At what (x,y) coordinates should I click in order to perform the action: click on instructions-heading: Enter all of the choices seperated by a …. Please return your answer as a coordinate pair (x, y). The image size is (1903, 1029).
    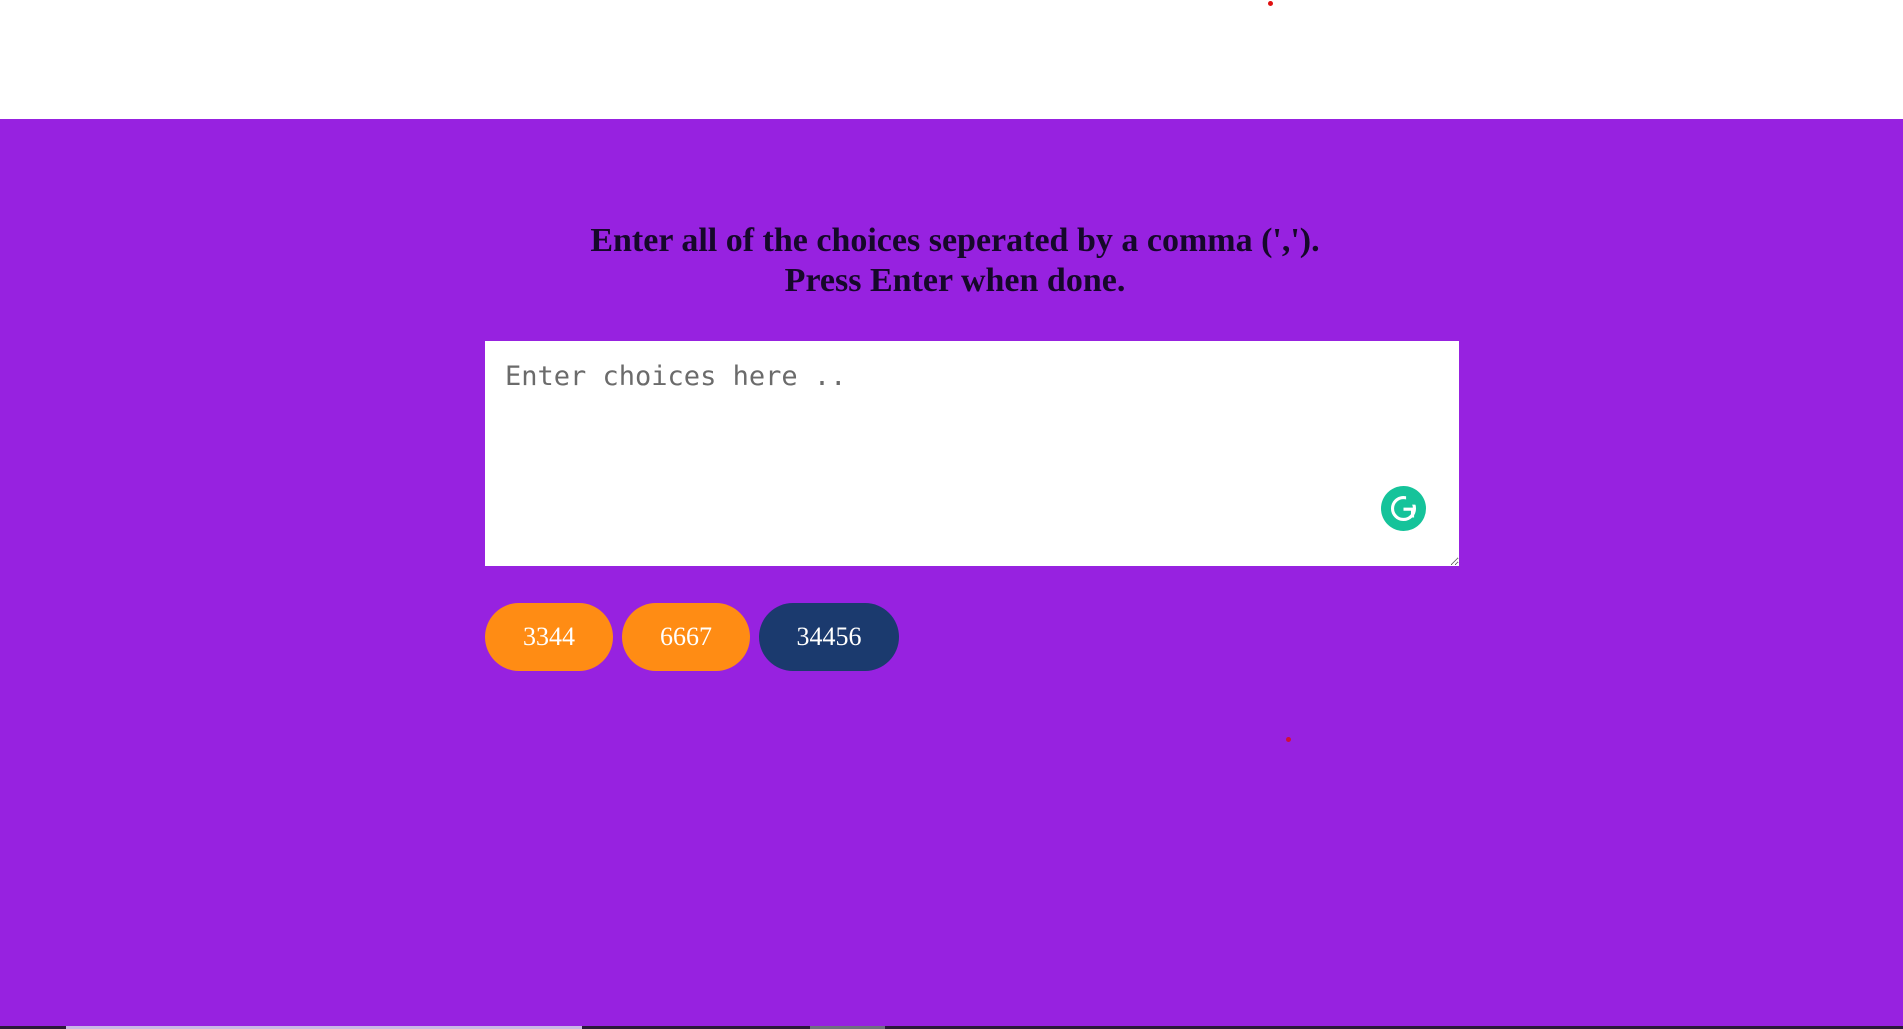
    Looking at the image, I should click on (951, 261).